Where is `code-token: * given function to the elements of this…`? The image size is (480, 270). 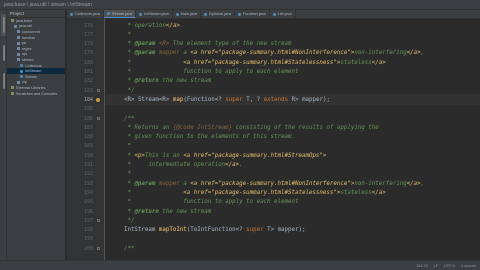 code-token: * given function to the elements of this… is located at coordinates (202, 137).